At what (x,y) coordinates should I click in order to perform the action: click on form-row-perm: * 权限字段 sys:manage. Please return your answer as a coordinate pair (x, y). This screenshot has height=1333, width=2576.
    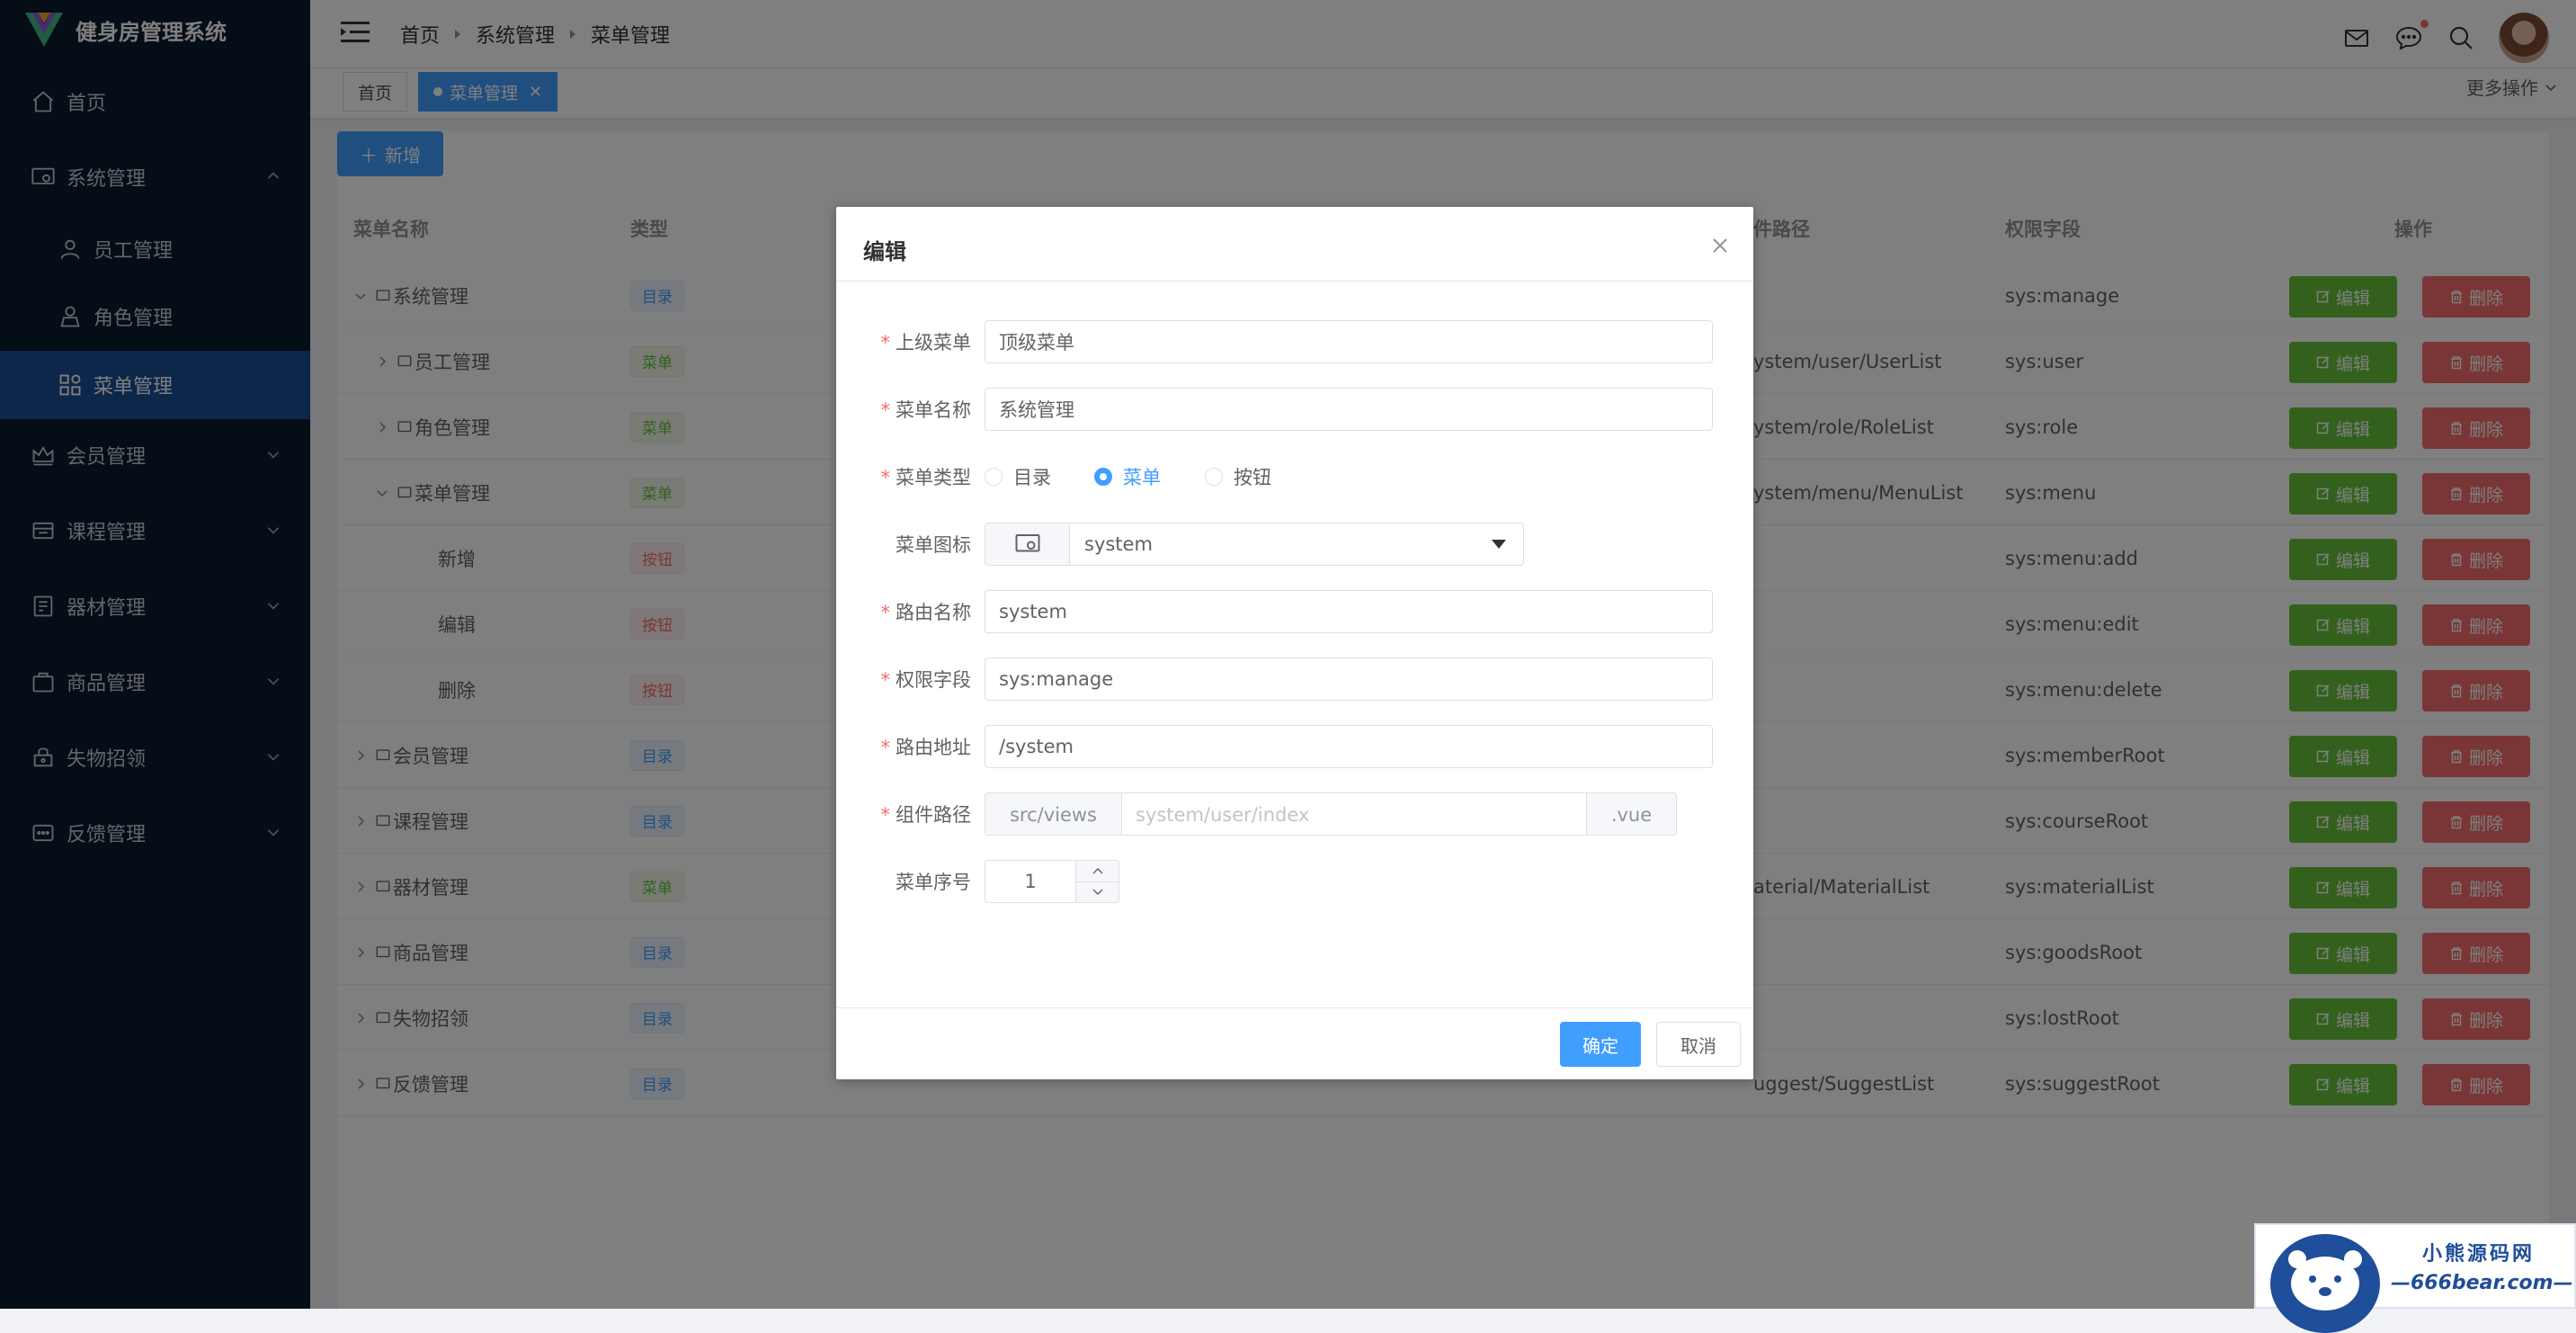
    Looking at the image, I should click on (1295, 679).